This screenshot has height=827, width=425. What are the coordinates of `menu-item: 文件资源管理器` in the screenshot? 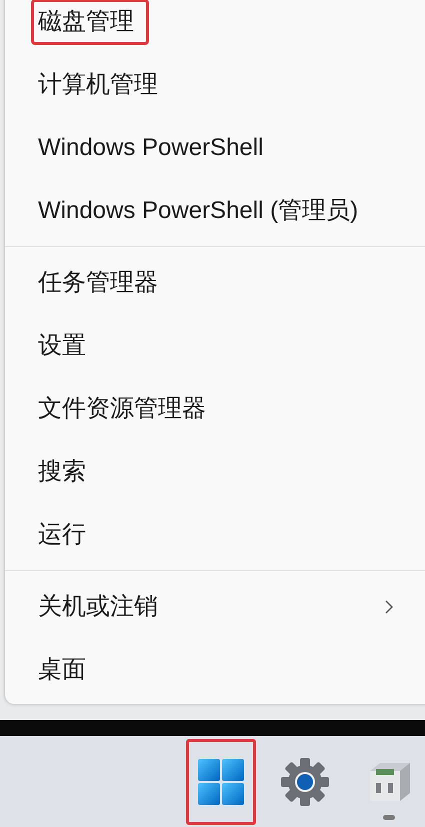 It's located at (215, 408).